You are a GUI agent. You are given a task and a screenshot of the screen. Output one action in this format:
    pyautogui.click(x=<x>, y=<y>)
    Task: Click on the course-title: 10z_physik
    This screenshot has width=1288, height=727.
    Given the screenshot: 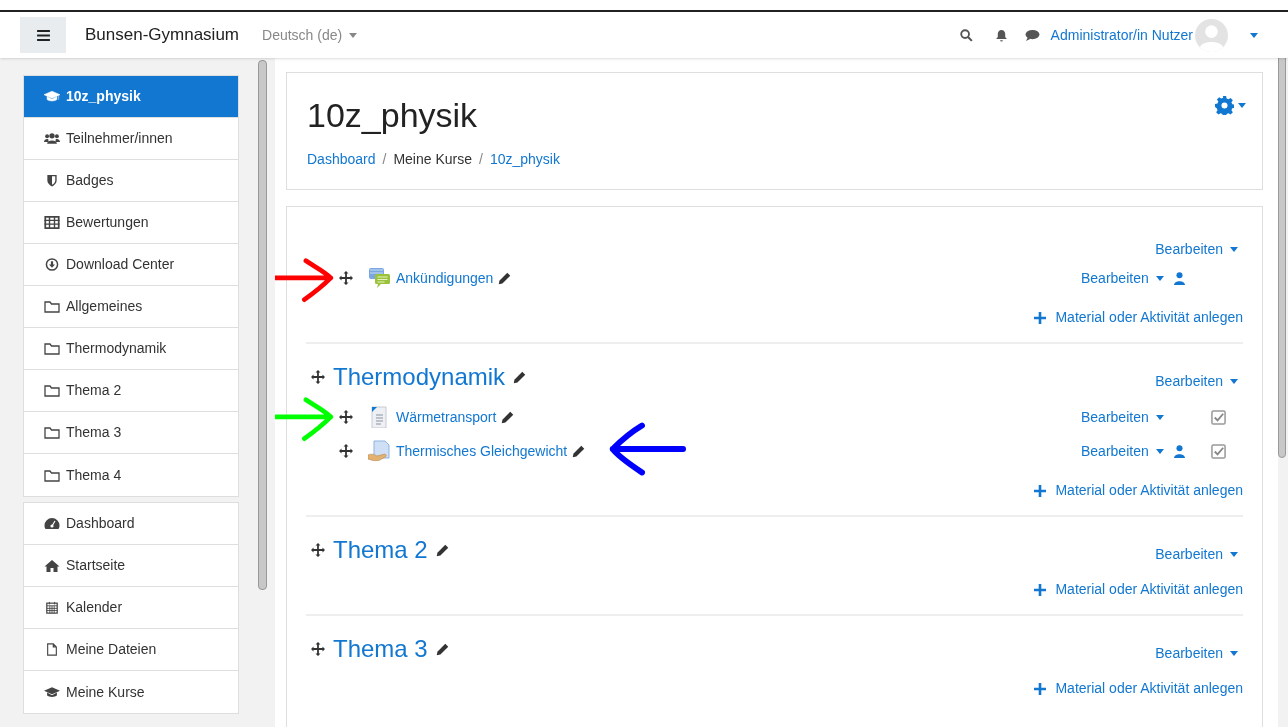 What is the action you would take?
    pyautogui.click(x=392, y=115)
    